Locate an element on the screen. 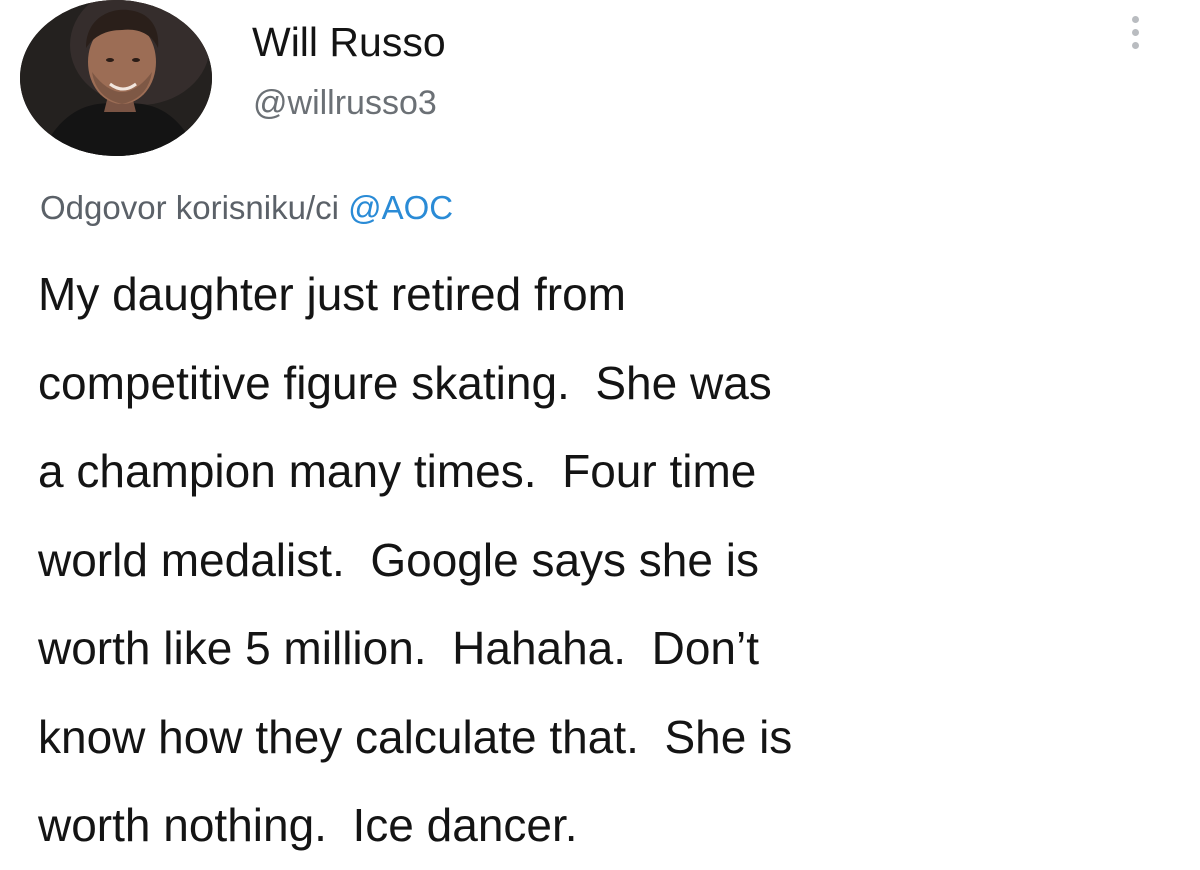 This screenshot has width=1200, height=870. tweet-text-line: competitive figure skating. She was is located at coordinates (405, 382).